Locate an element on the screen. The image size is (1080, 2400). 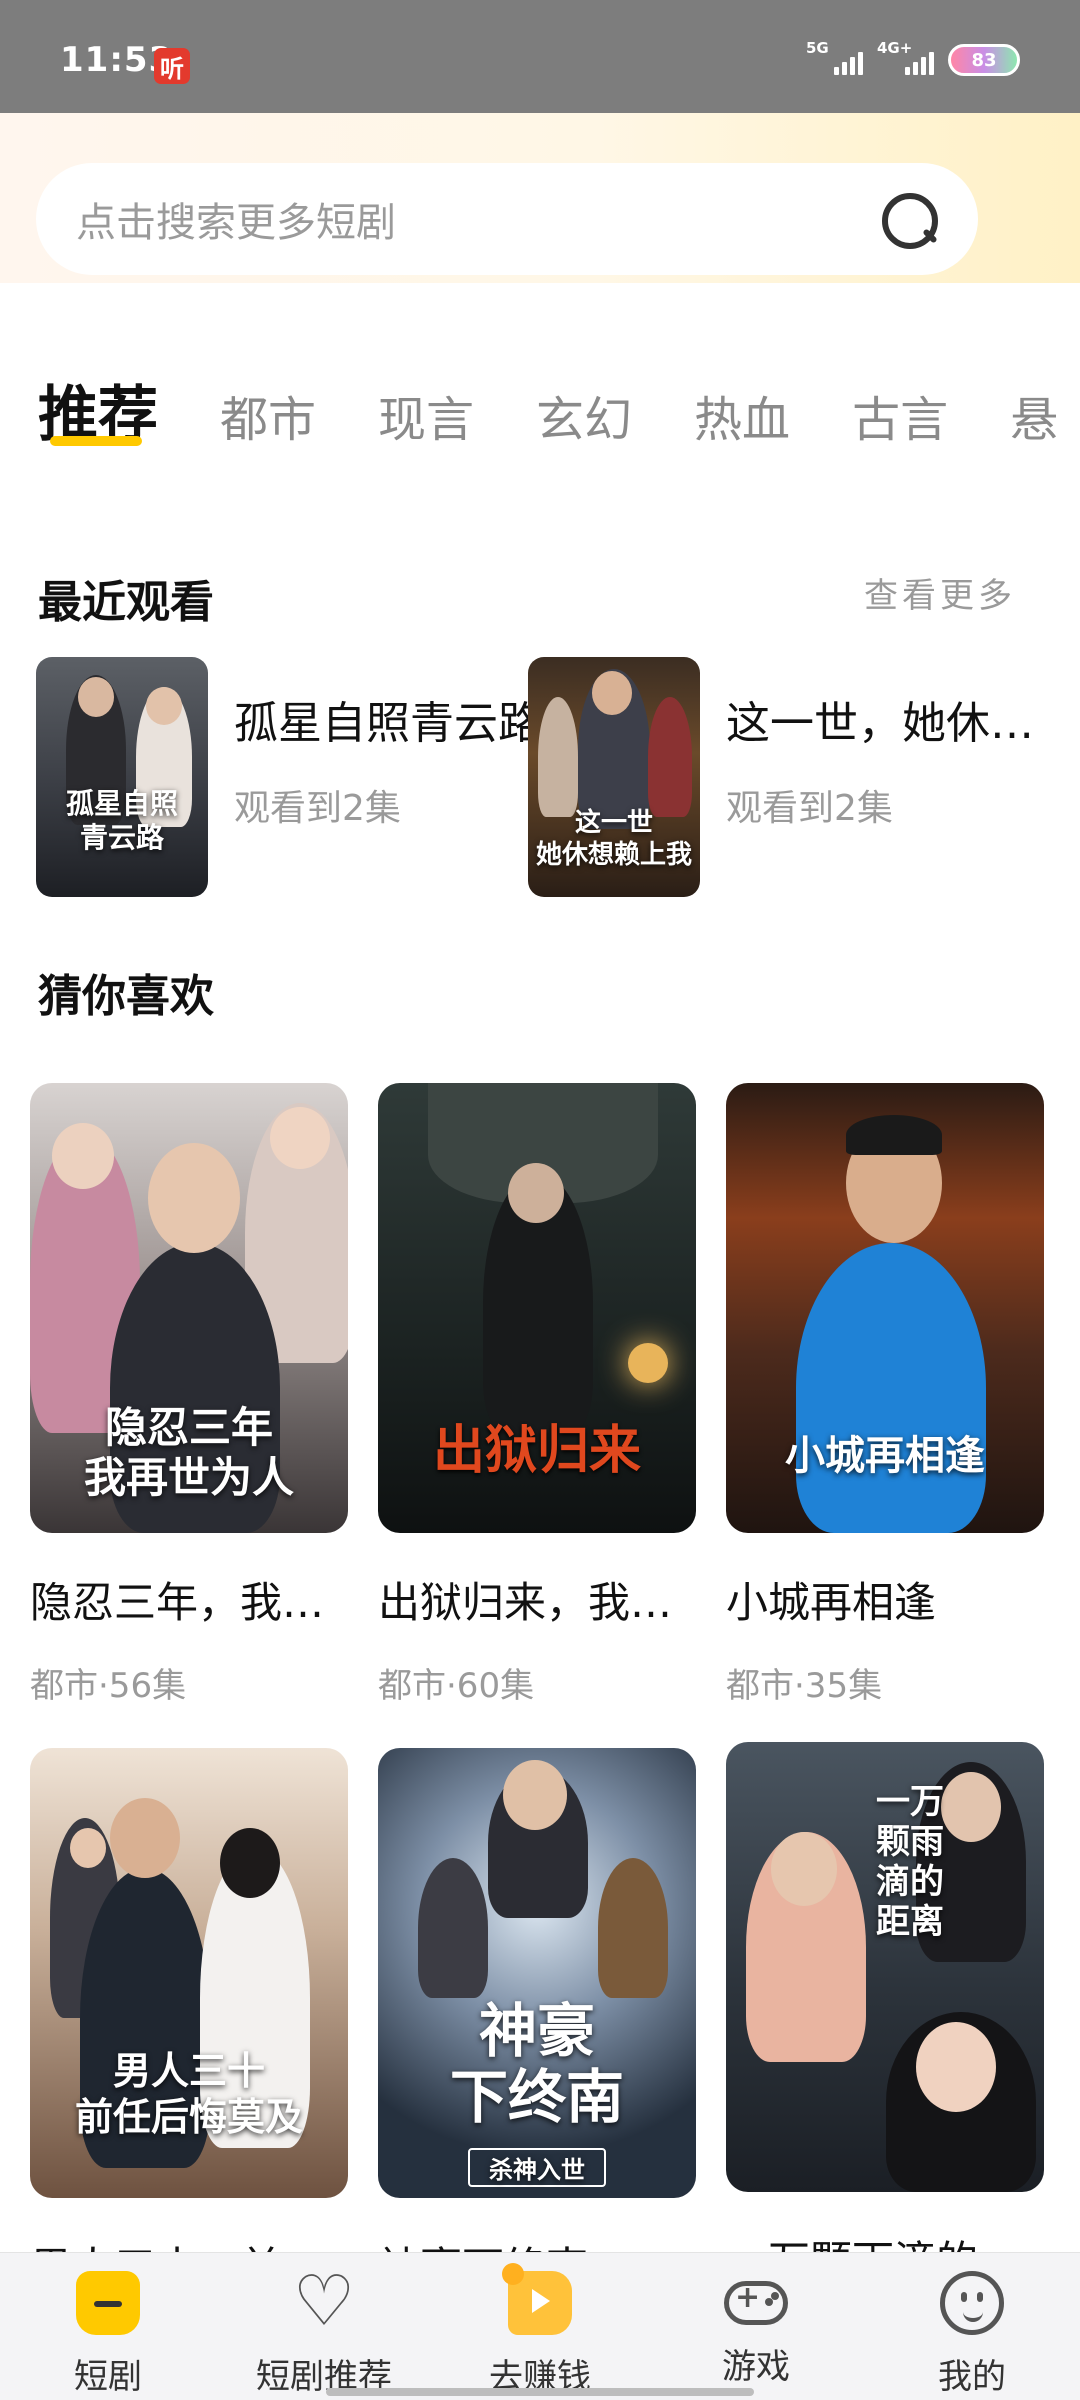
drama-card: 小城再相逢 小城再相逢 都市·35集 is located at coordinates (885, 1395).